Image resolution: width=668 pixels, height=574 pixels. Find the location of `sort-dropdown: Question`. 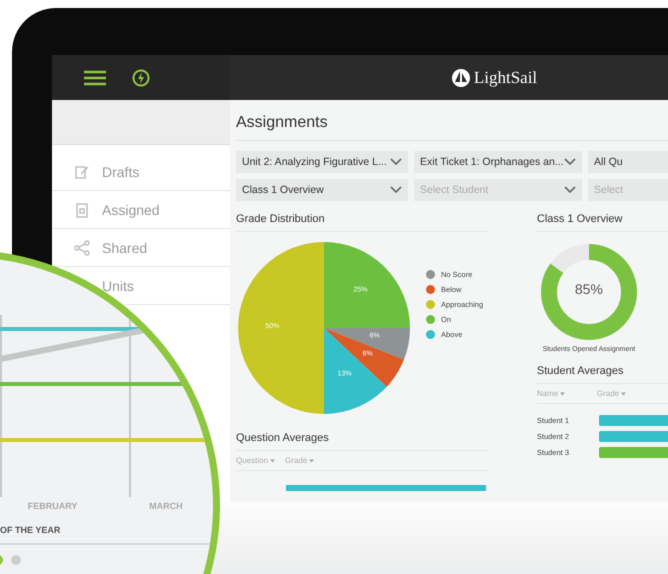

sort-dropdown: Question is located at coordinates (256, 460).